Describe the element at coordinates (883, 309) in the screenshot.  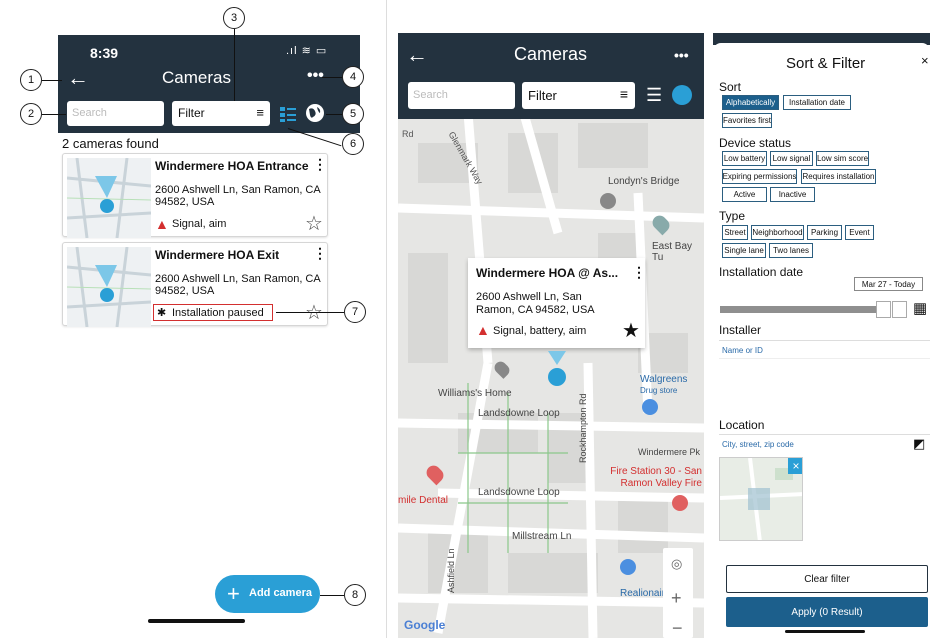
I see `slider-handle-start` at that location.